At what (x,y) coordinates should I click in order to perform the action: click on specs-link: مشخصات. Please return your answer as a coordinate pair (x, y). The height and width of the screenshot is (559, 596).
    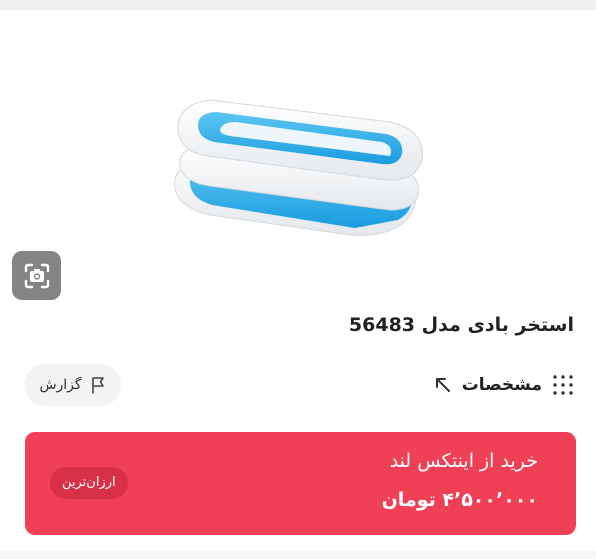
    Looking at the image, I should click on (504, 385).